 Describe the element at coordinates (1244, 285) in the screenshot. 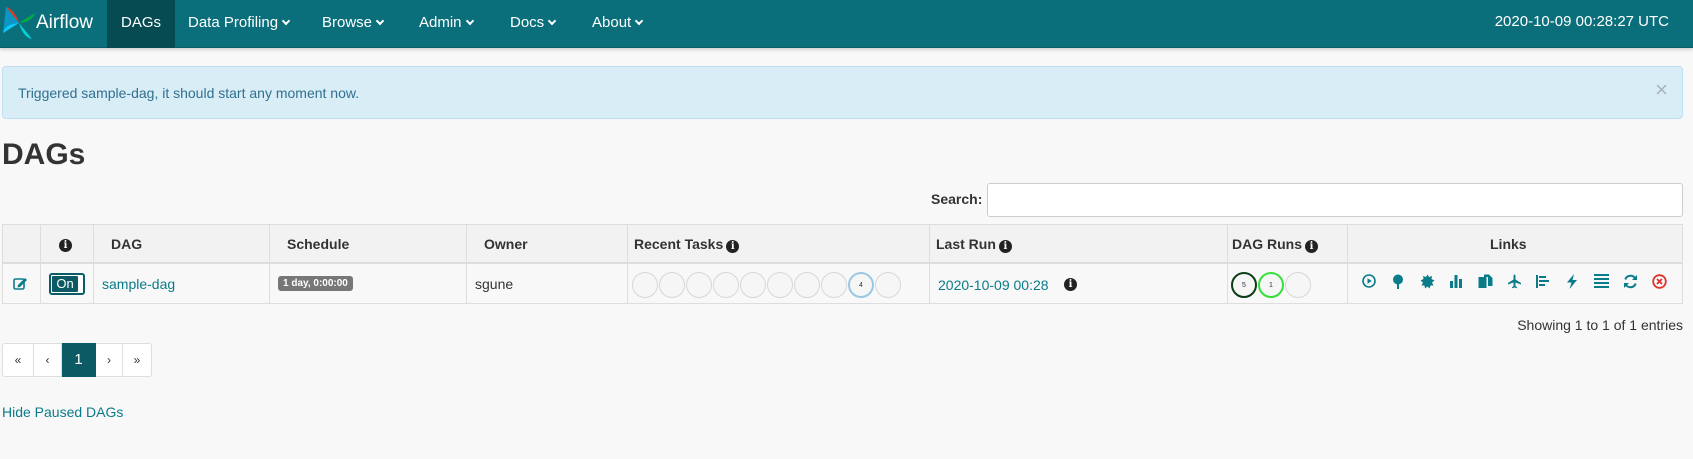

I see `dag-run-circle: 5` at that location.